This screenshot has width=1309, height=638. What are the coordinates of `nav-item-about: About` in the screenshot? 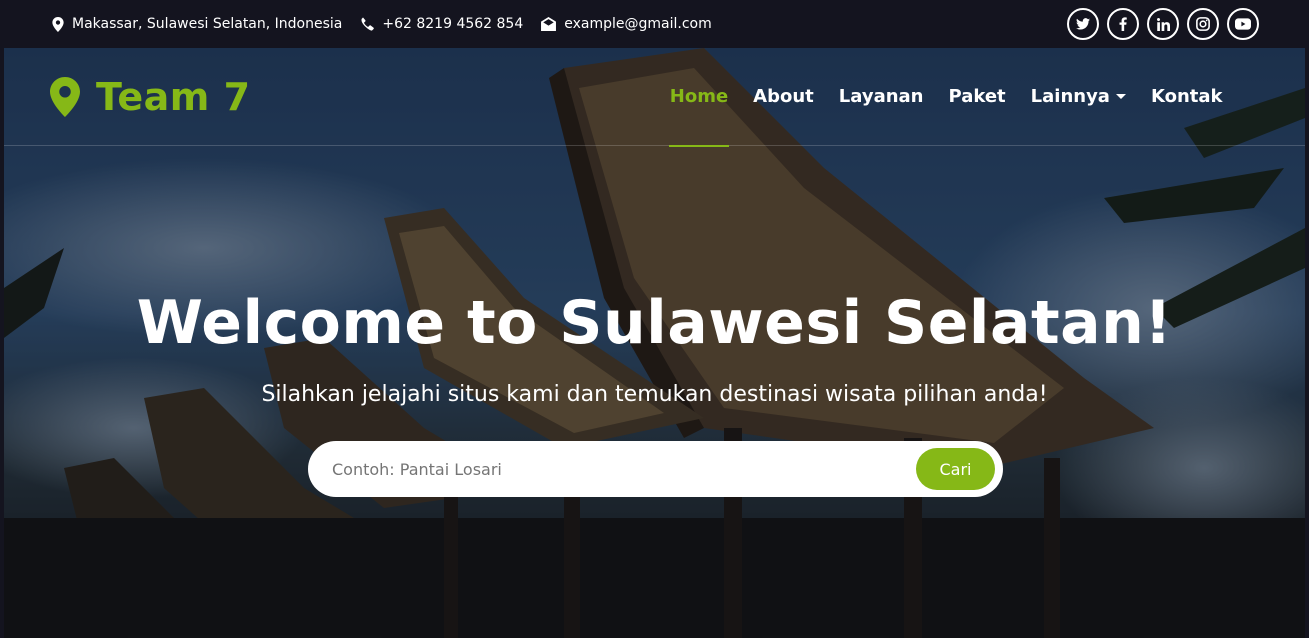 It's located at (784, 97).